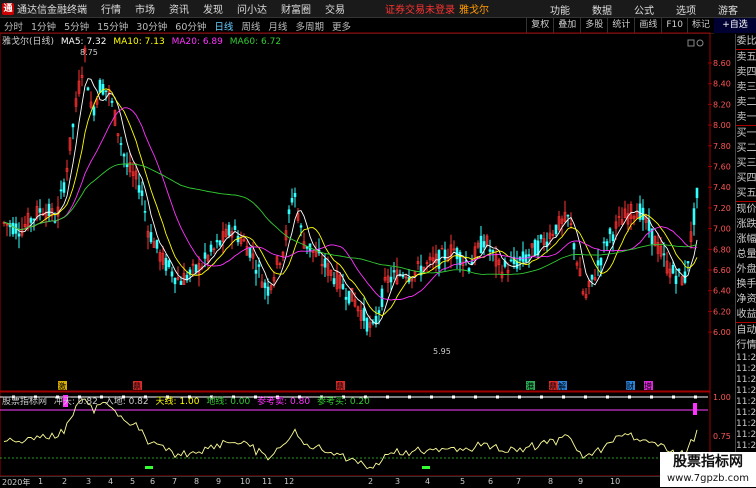 Image resolution: width=756 pixels, height=488 pixels. Describe the element at coordinates (630, 386) in the screenshot. I see `event-marker: 财` at that location.